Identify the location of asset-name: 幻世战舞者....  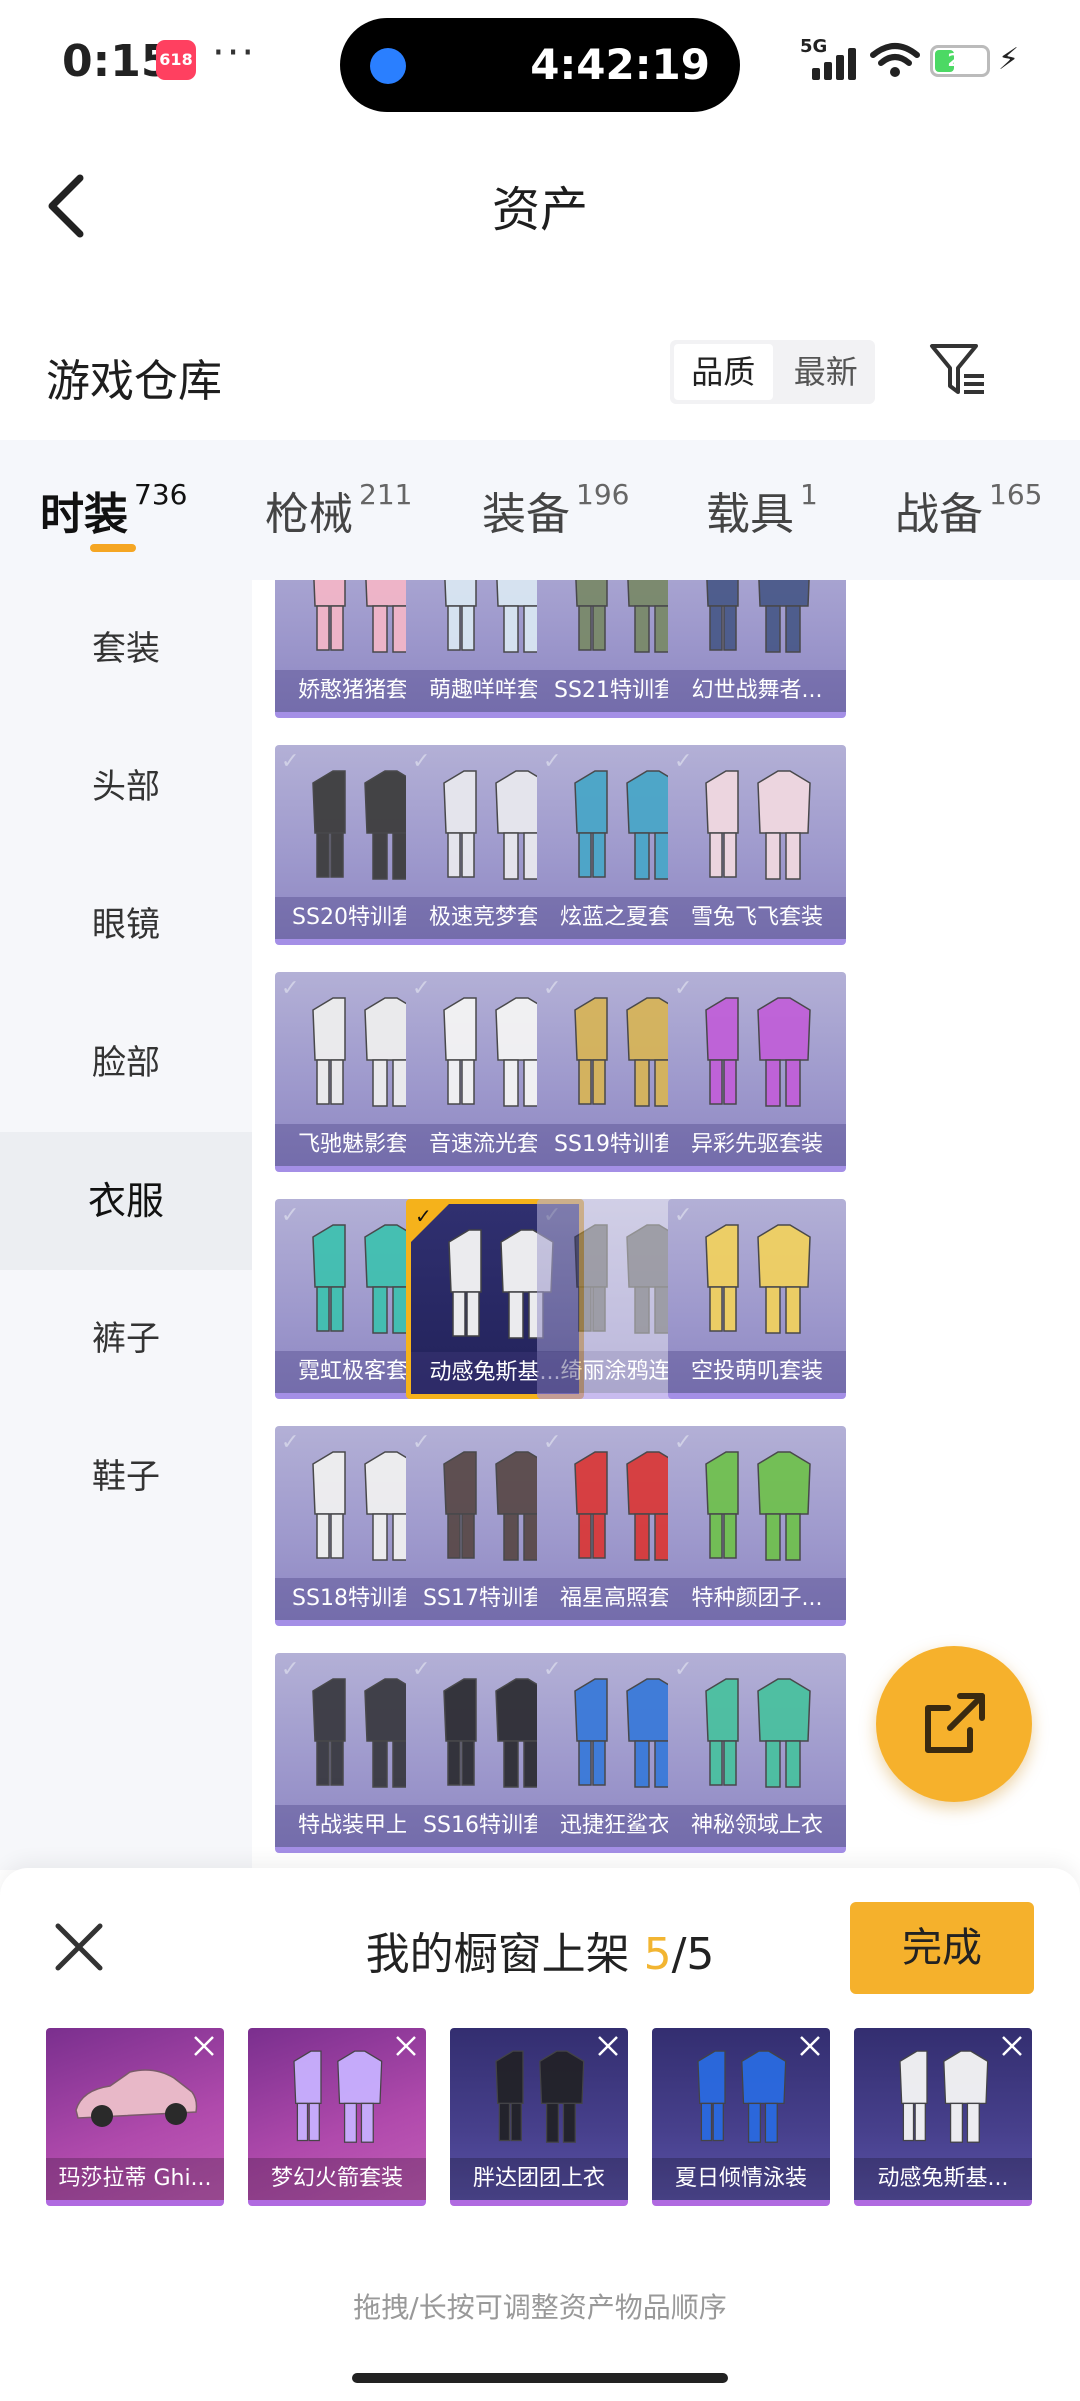
(757, 691).